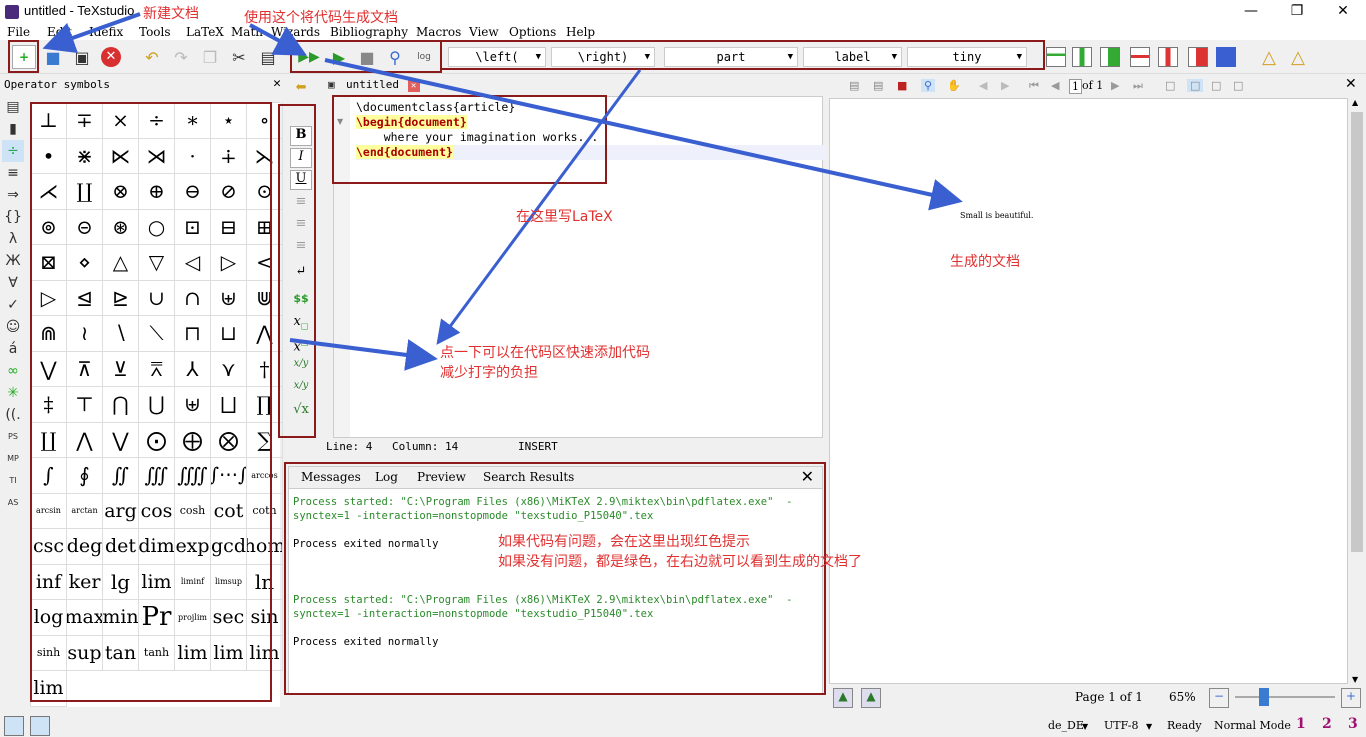 This screenshot has height=737, width=1366. Describe the element at coordinates (985, 262) in the screenshot. I see `annotation-generated: 生成的文档` at that location.